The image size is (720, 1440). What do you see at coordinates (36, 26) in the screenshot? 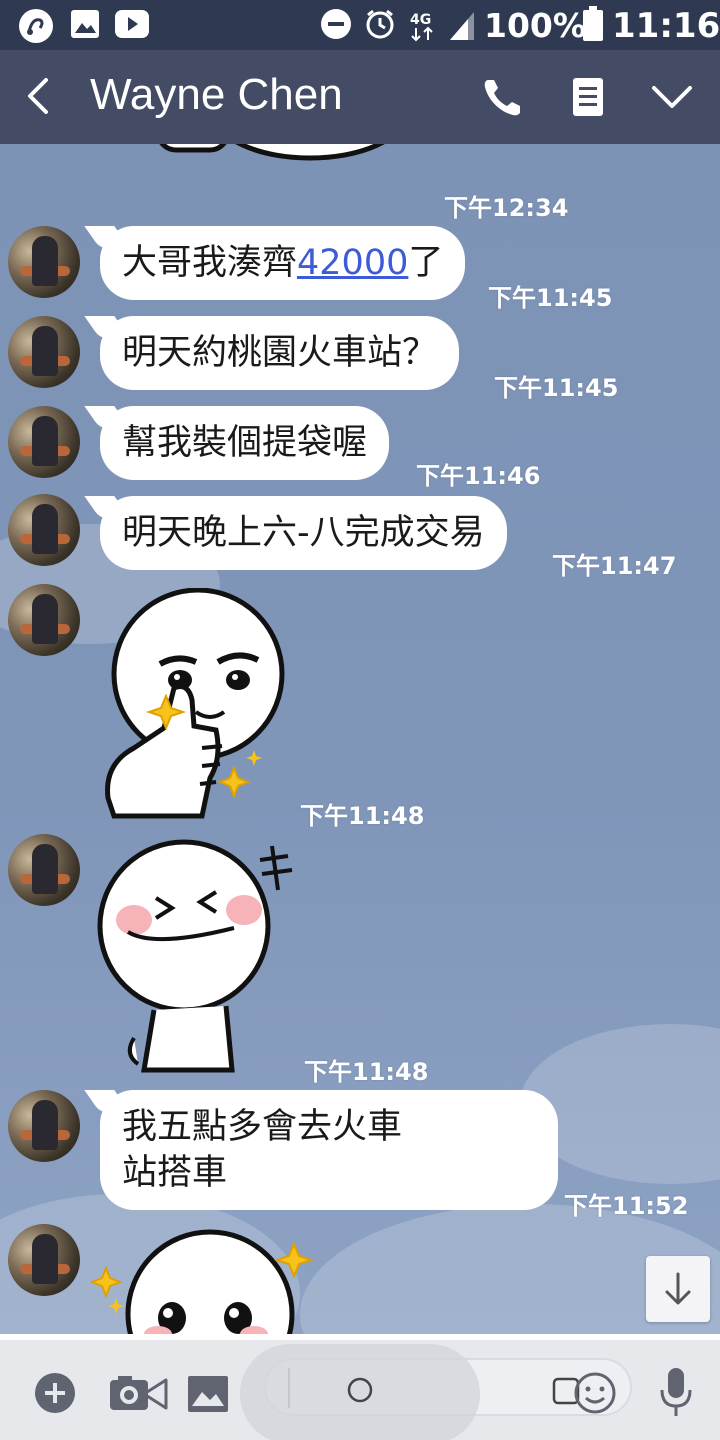
I see `app-notification-icon` at bounding box center [36, 26].